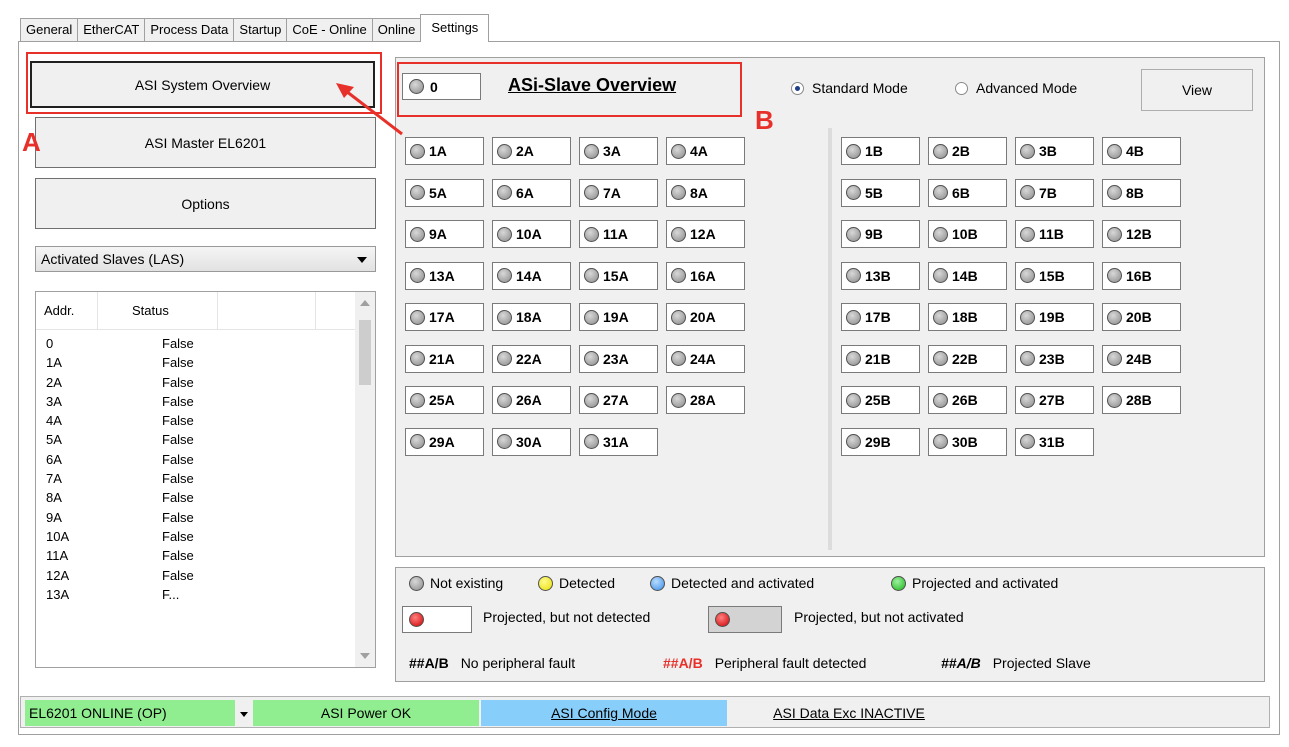 Image resolution: width=1289 pixels, height=747 pixels. What do you see at coordinates (967, 441) in the screenshot?
I see `slave-30B-button: 30B` at bounding box center [967, 441].